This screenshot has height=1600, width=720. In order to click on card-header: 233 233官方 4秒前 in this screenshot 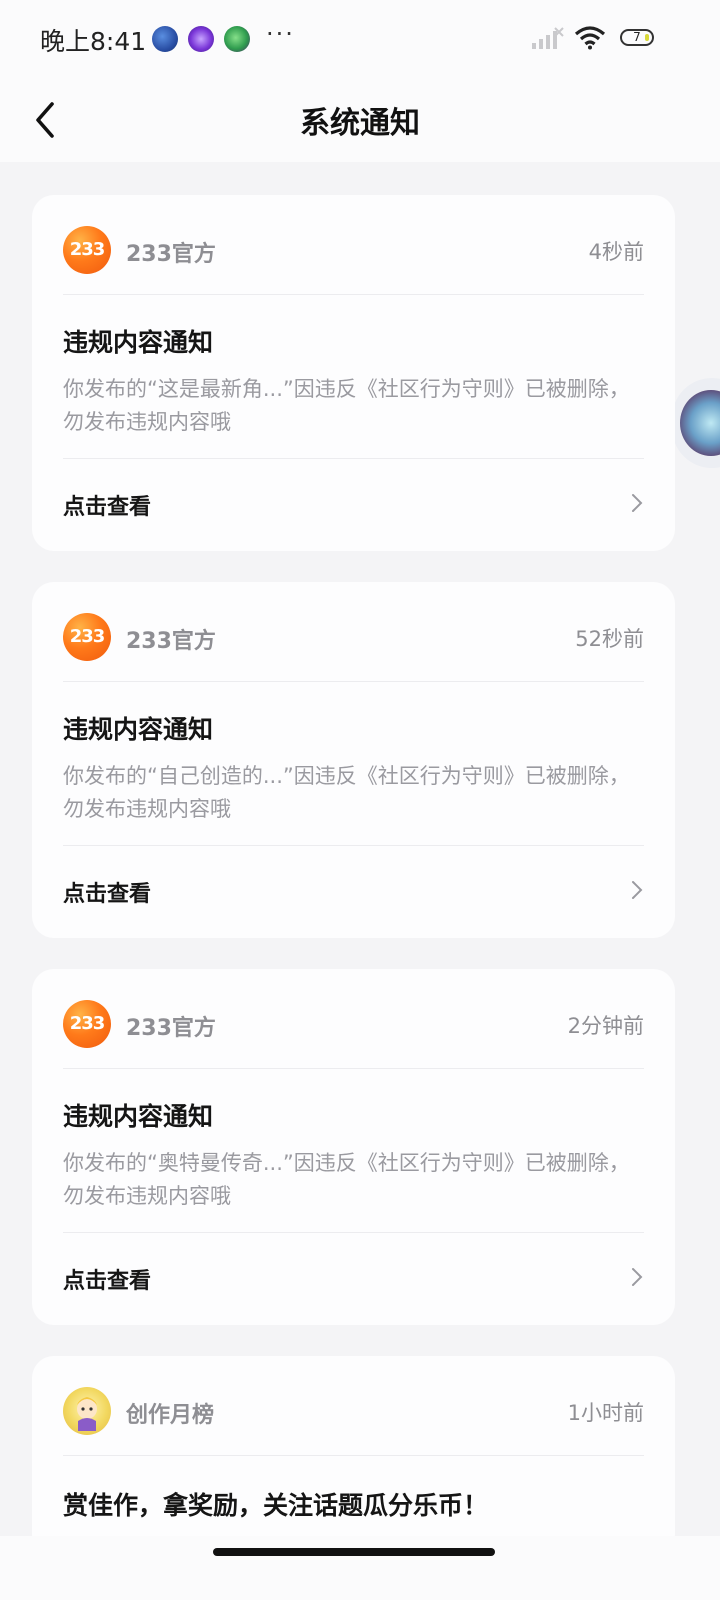, I will do `click(353, 245)`.